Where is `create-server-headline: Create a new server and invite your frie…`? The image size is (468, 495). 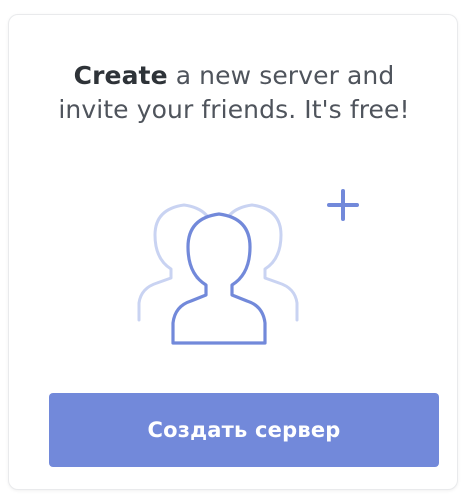
create-server-headline: Create a new server and invite your frie… is located at coordinates (234, 93).